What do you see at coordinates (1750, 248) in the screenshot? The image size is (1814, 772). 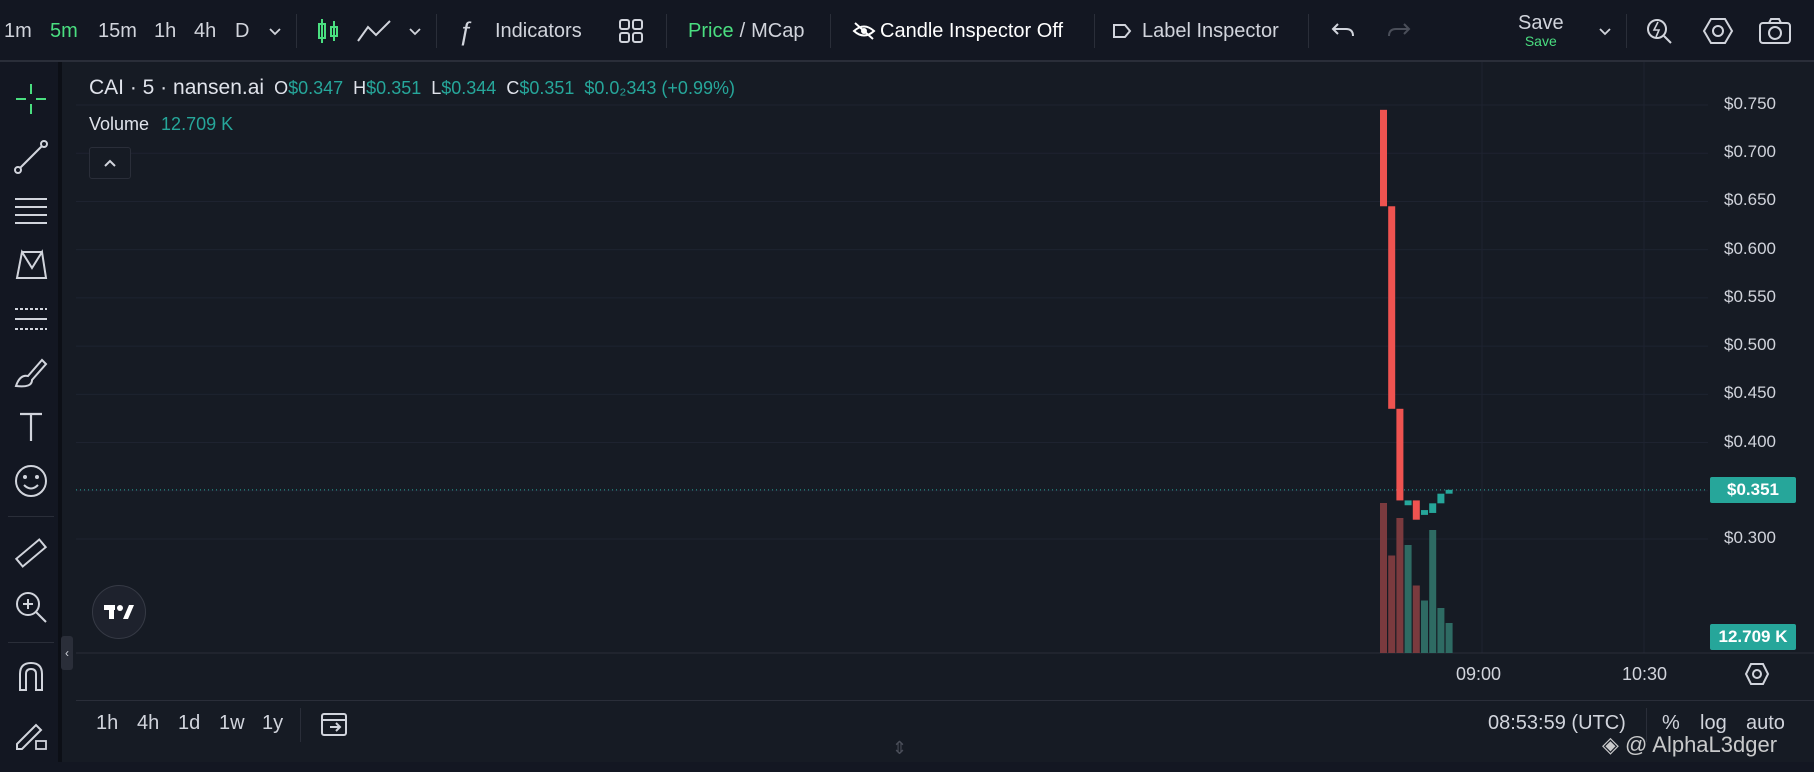 I see `price-tick: $0.600` at bounding box center [1750, 248].